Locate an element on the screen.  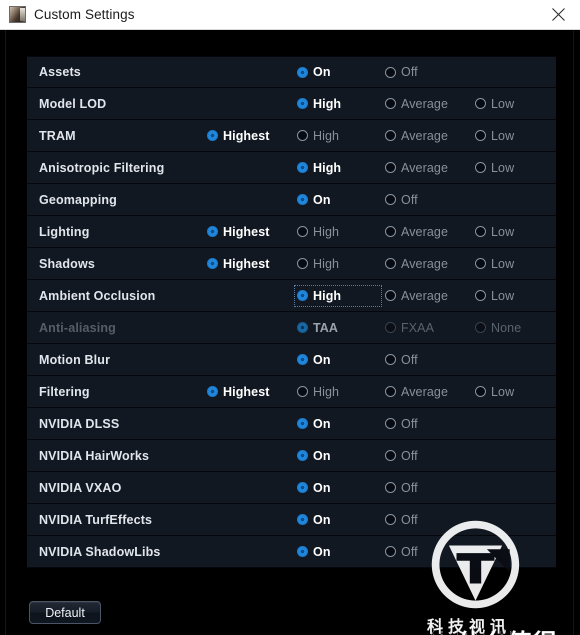
settings-row: TRAM Highest High Average Low is located at coordinates (291, 136).